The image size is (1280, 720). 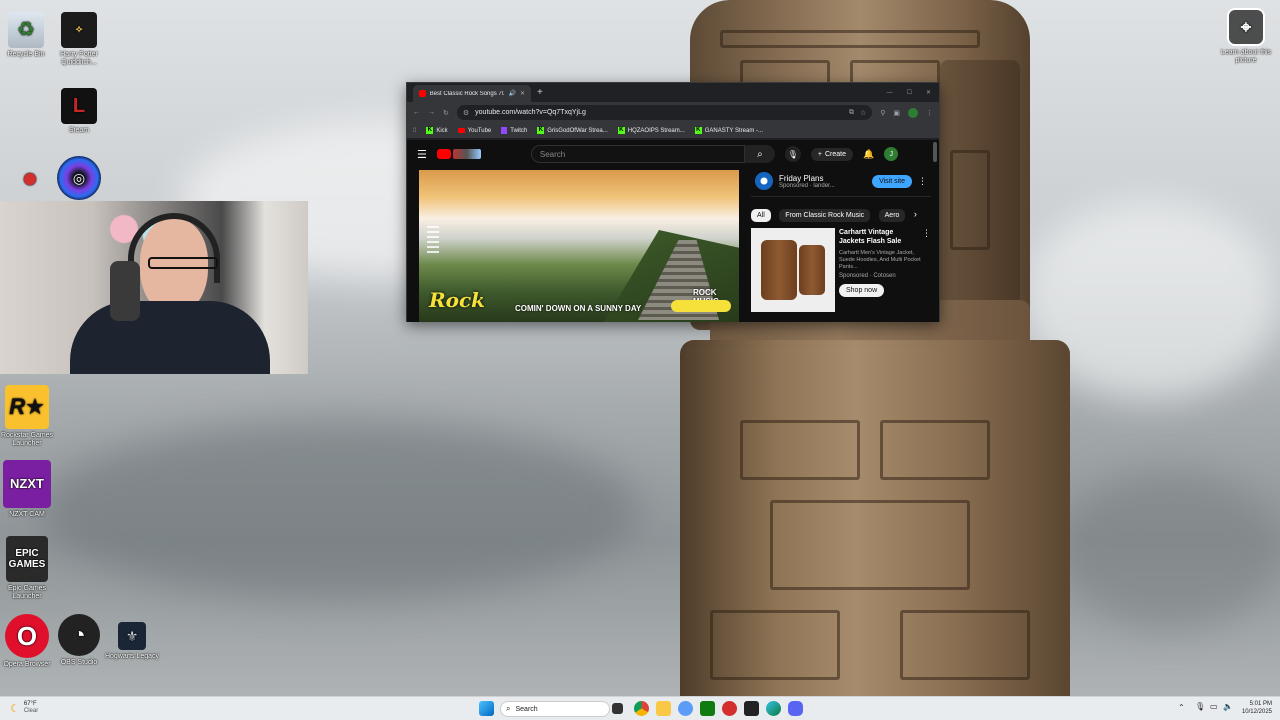 What do you see at coordinates (132, 637) in the screenshot?
I see `desktop-icon-hogwarts: ⚜ Hogwarts Legacy` at bounding box center [132, 637].